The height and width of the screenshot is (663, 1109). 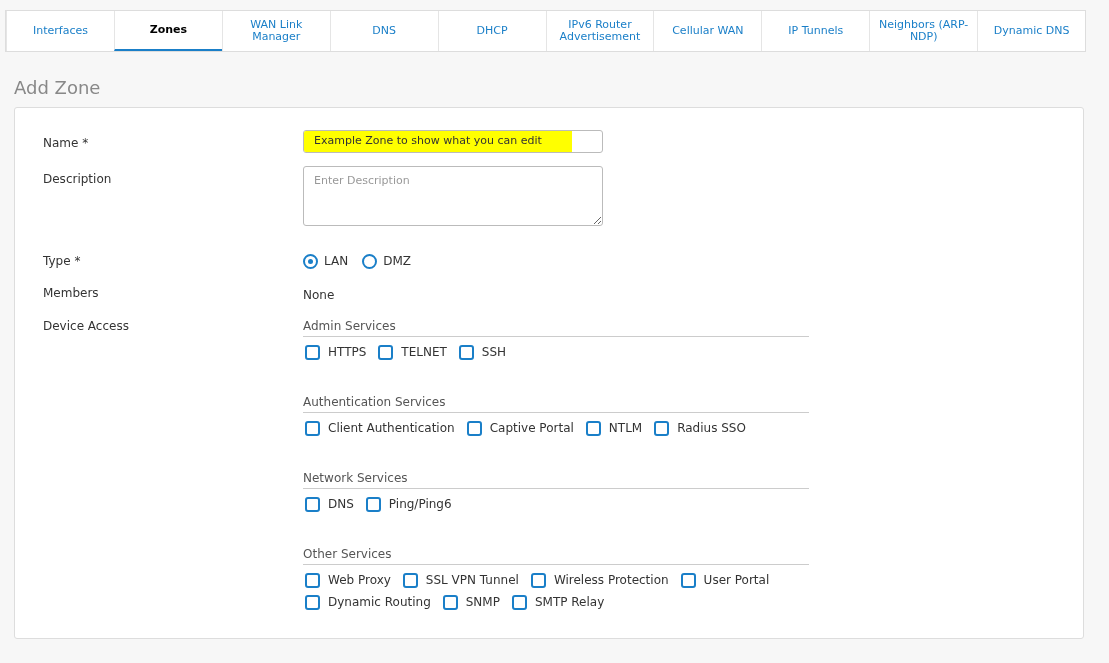 What do you see at coordinates (556, 555) in the screenshot?
I see `group-heading: Other Services` at bounding box center [556, 555].